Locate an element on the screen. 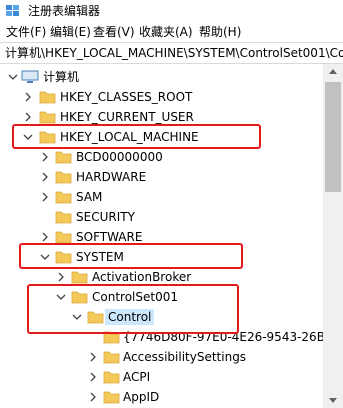 The image size is (343, 408). tree-label: SOFTWARE is located at coordinates (109, 237).